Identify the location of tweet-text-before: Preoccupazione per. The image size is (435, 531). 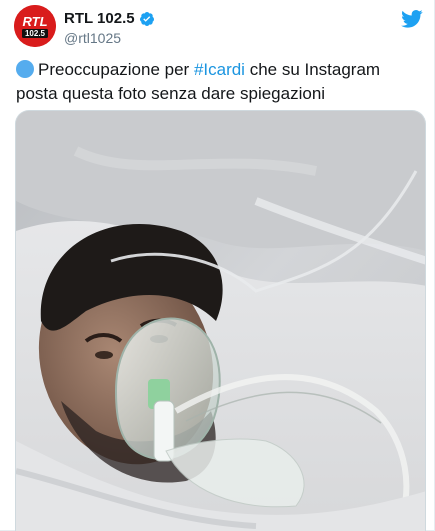
(116, 69).